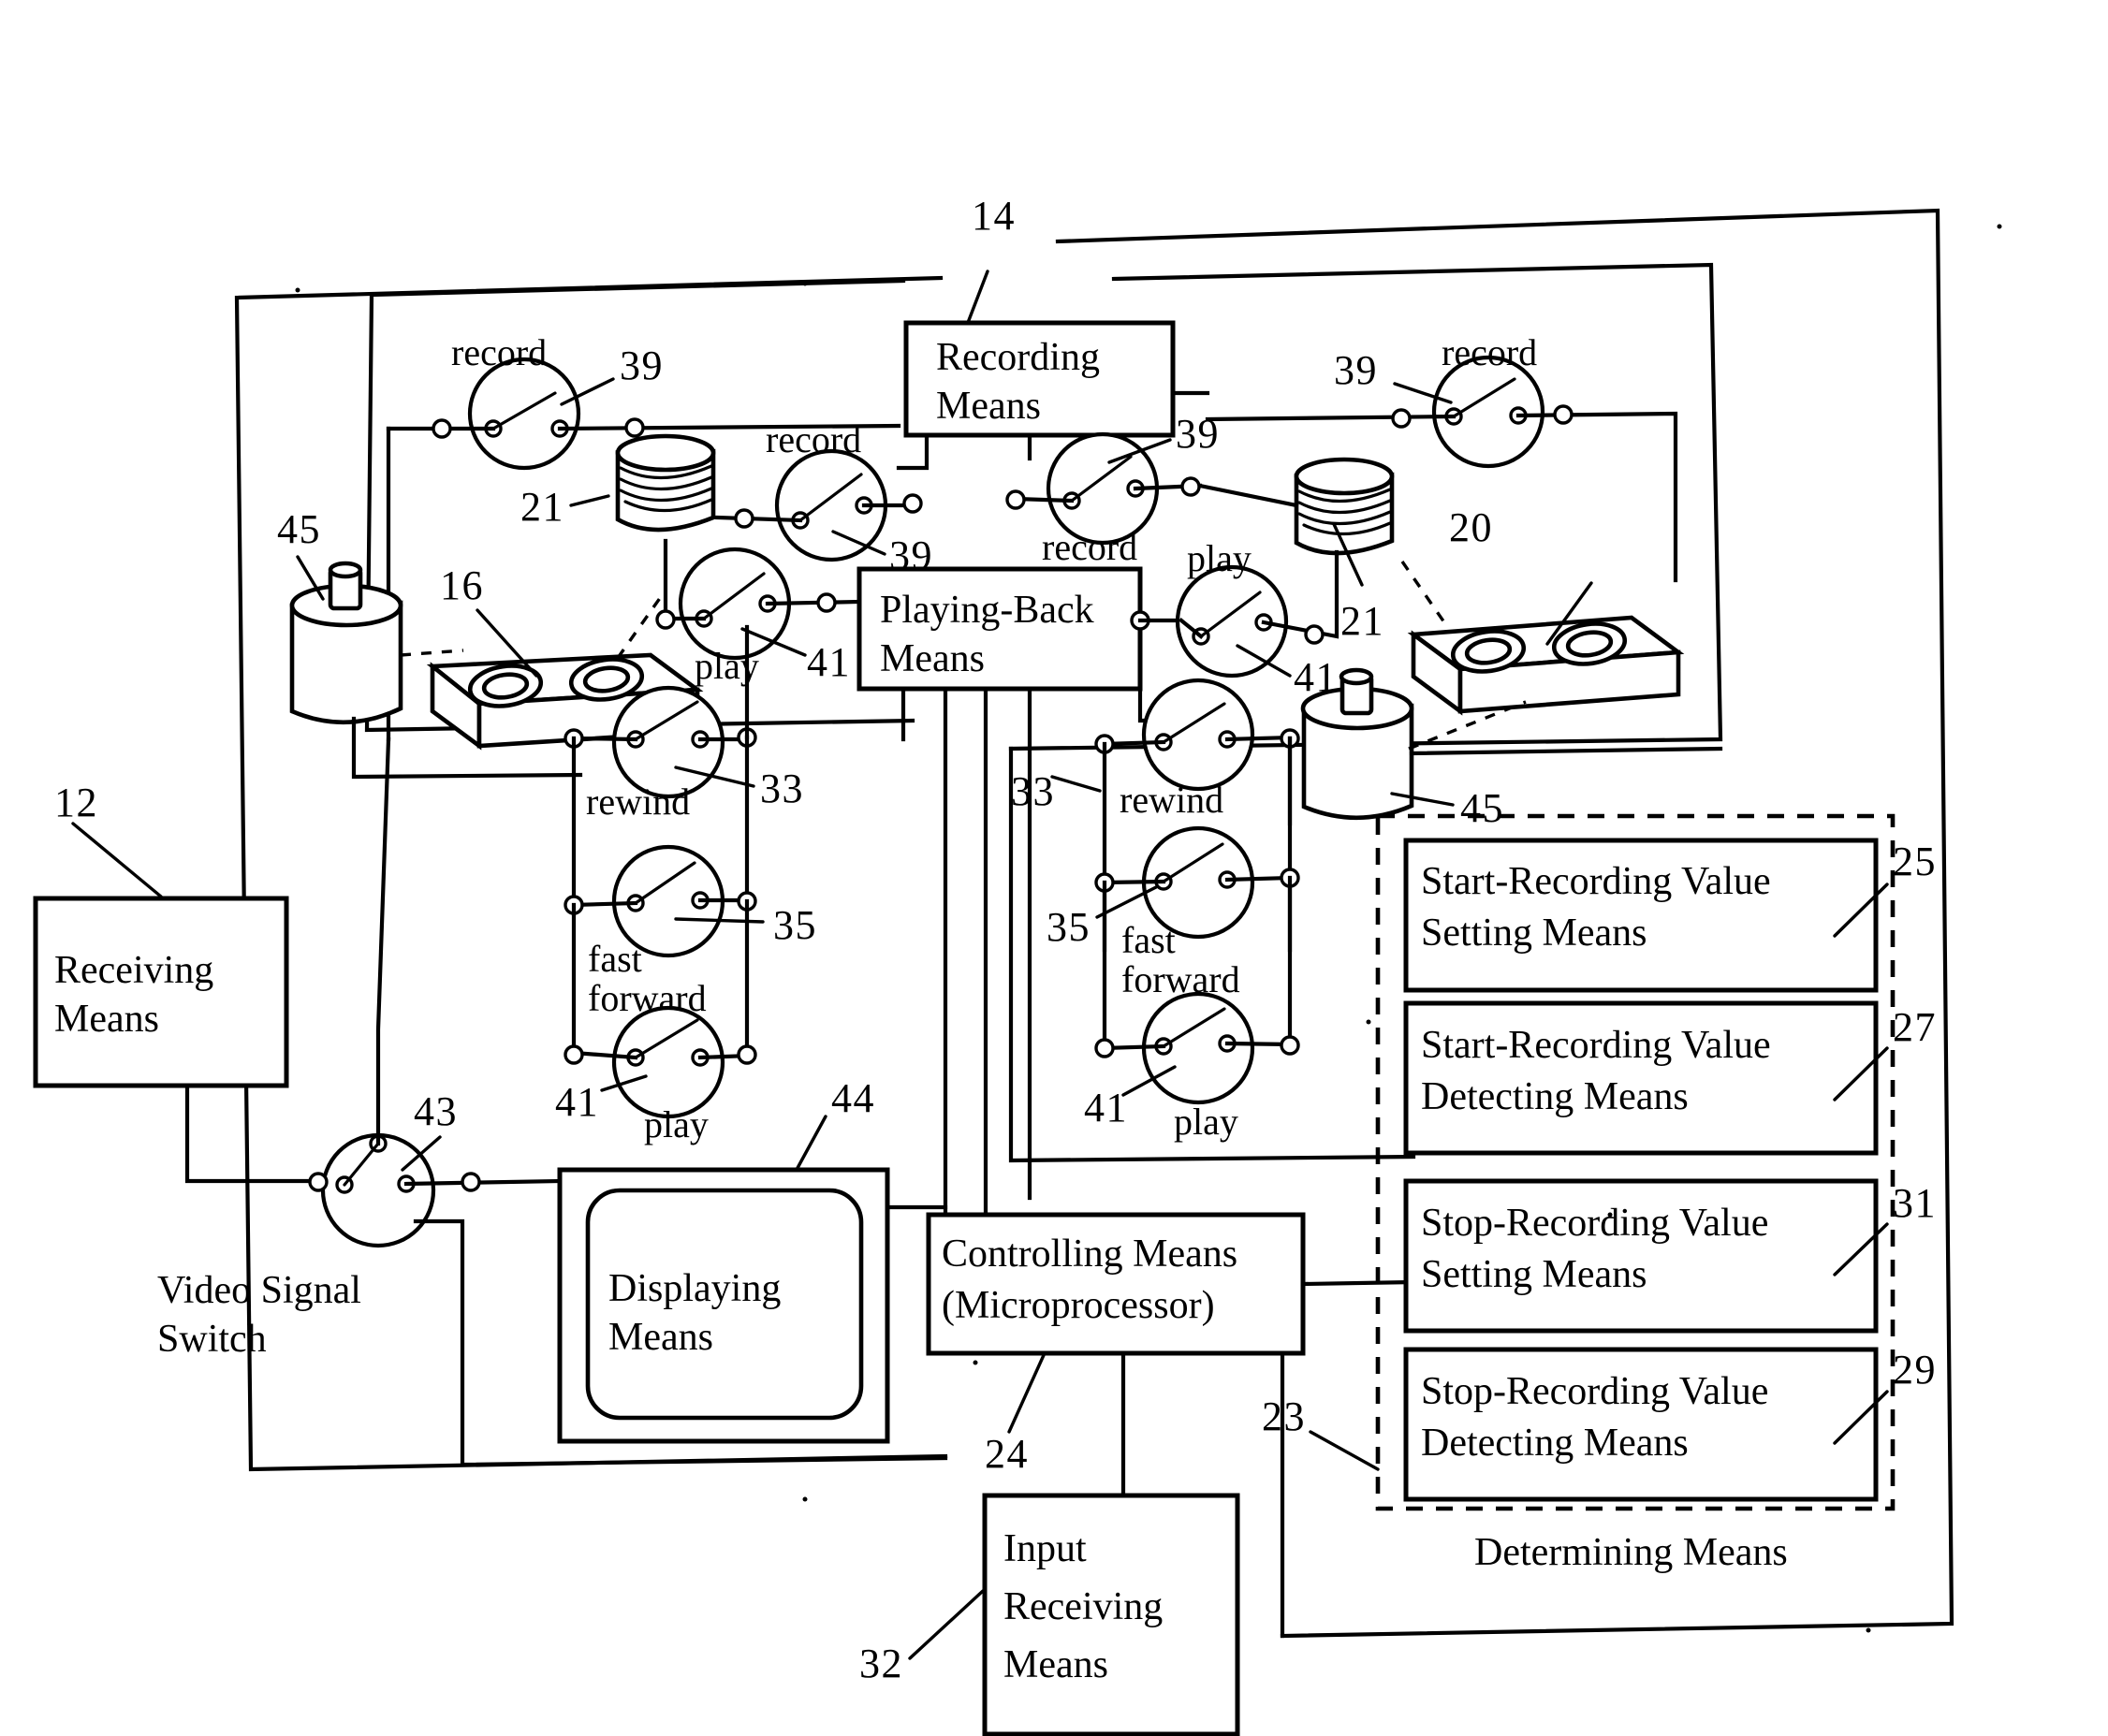 This screenshot has height=1736, width=2108. What do you see at coordinates (1078, 1305) in the screenshot?
I see `controlling-means-line2: (Microprocessor)` at bounding box center [1078, 1305].